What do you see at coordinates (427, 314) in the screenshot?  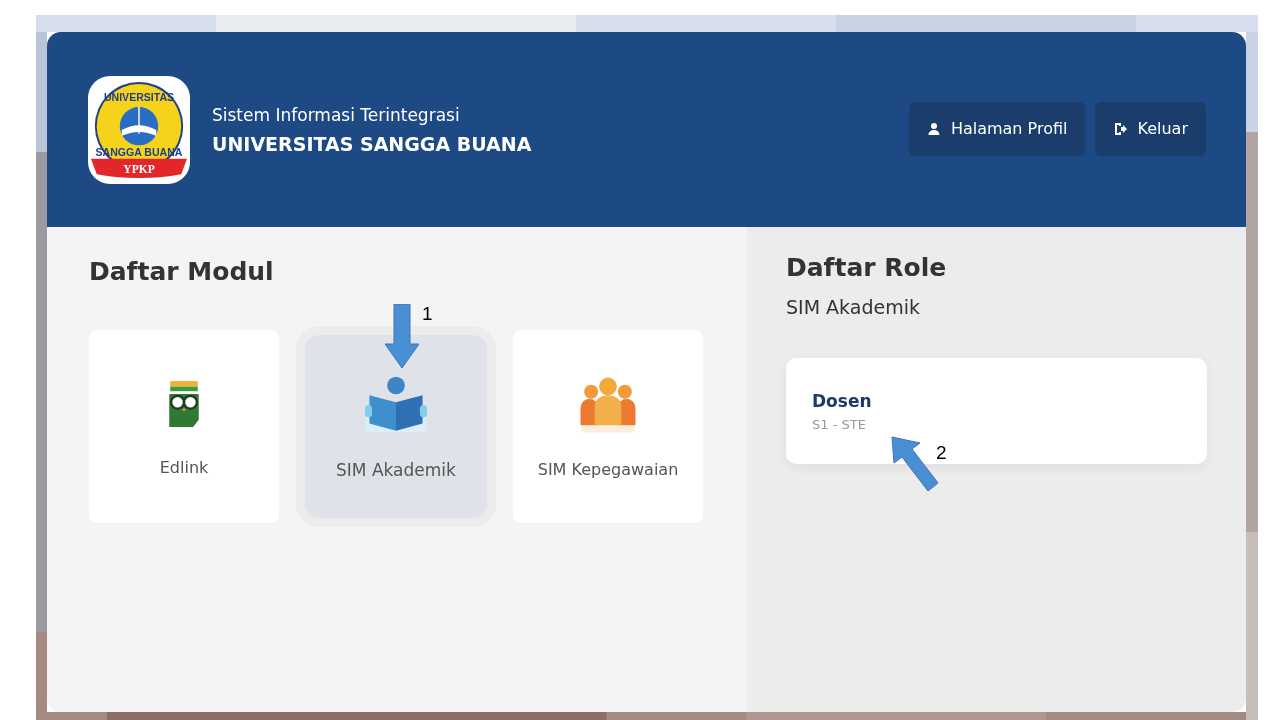 I see `callout-number: 1` at bounding box center [427, 314].